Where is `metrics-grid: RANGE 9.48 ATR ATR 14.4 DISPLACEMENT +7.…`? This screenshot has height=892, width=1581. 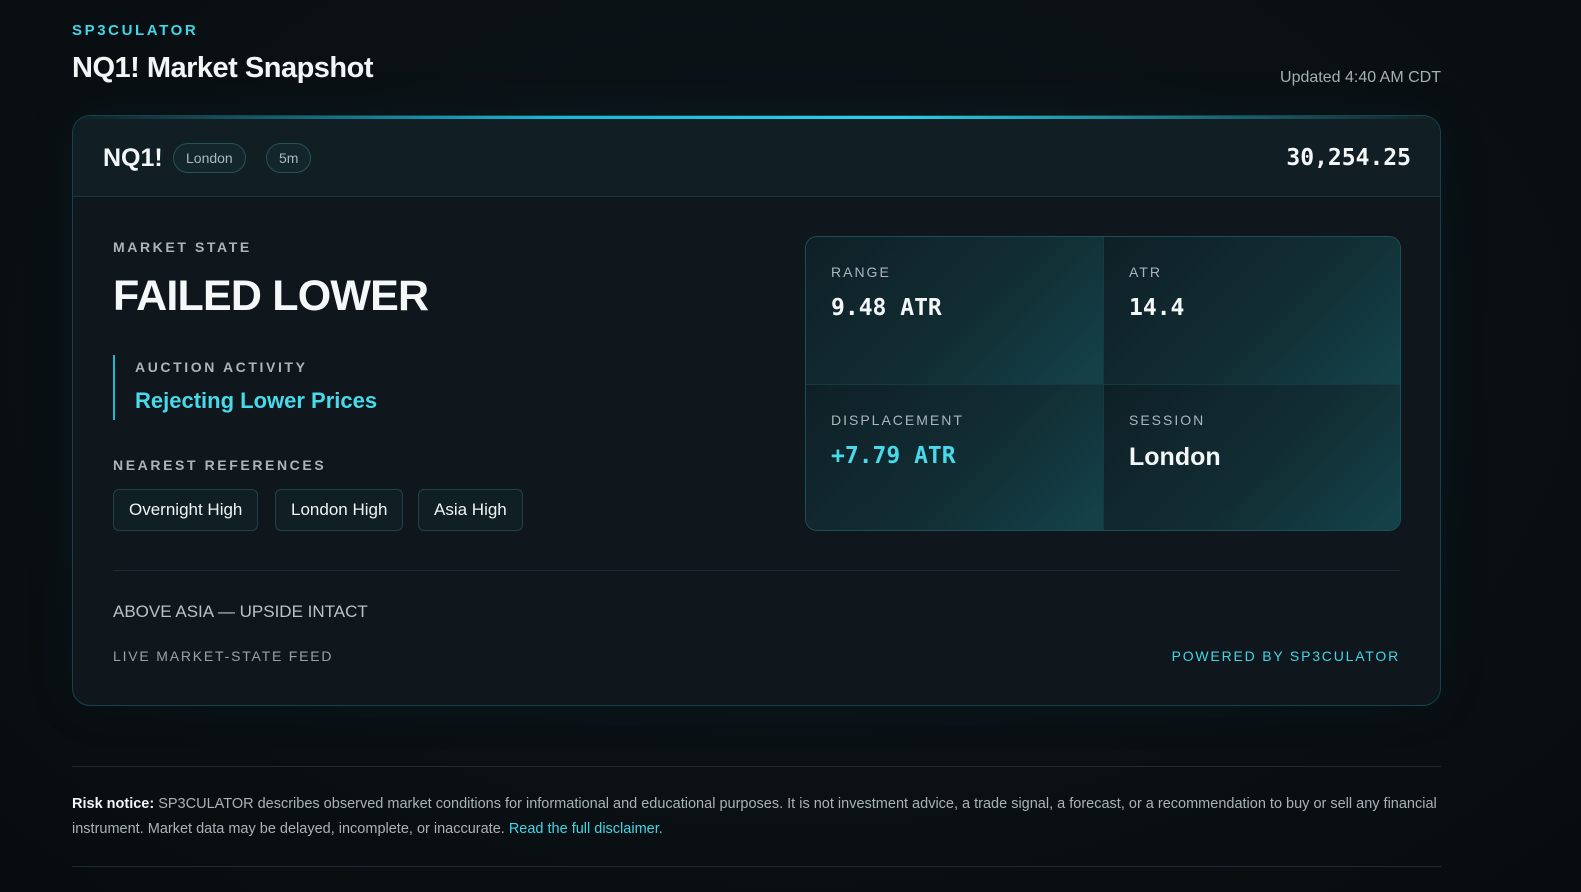
metrics-grid: RANGE 9.48 ATR ATR 14.4 DISPLACEMENT +7.… is located at coordinates (1103, 383).